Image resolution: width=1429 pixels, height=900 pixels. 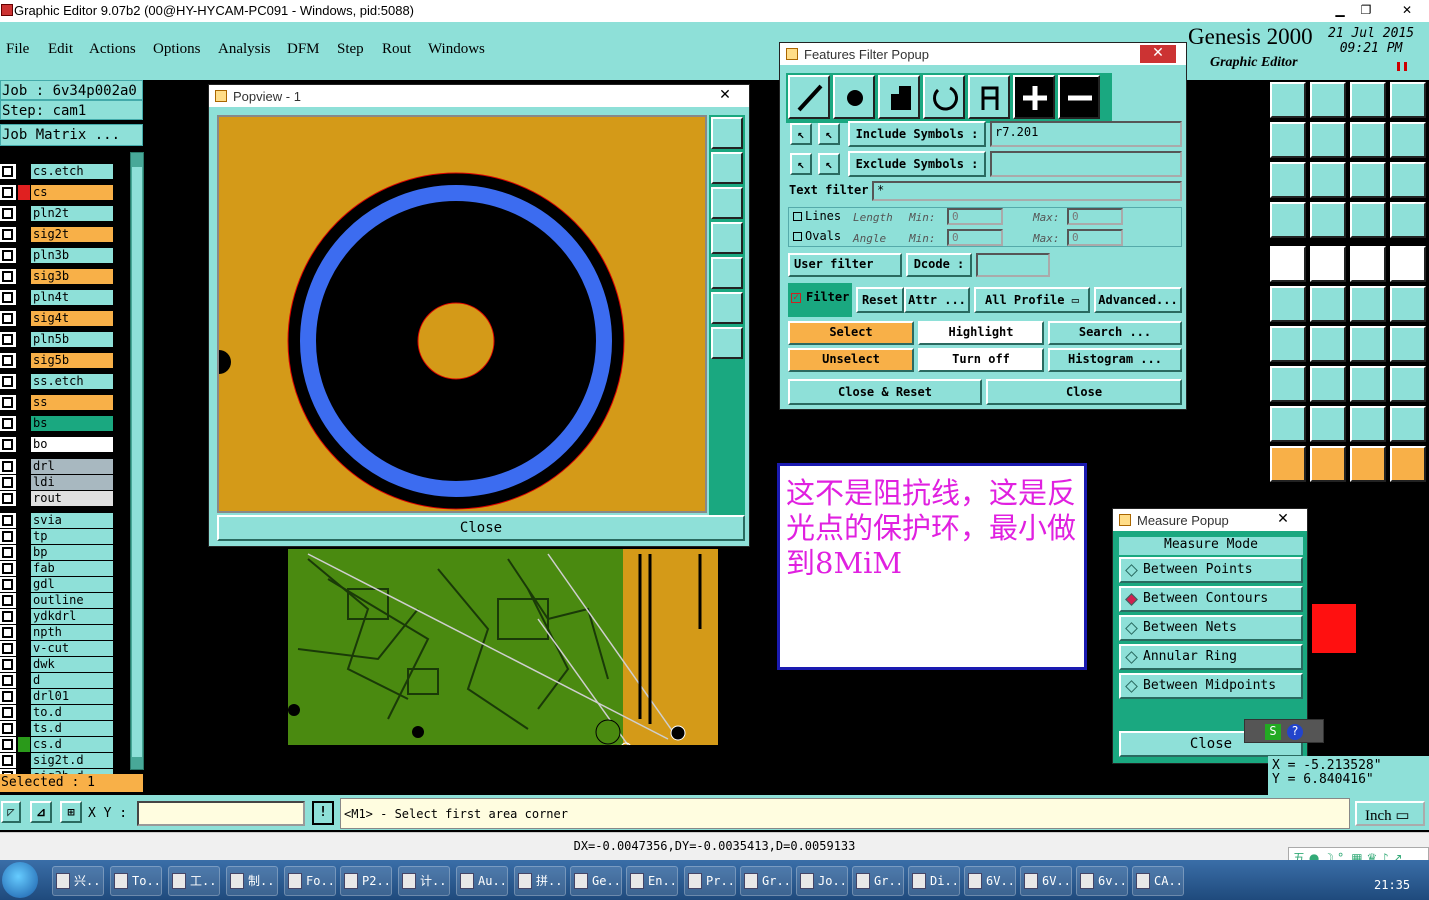 I want to click on layer-name: rout, so click(x=72, y=498).